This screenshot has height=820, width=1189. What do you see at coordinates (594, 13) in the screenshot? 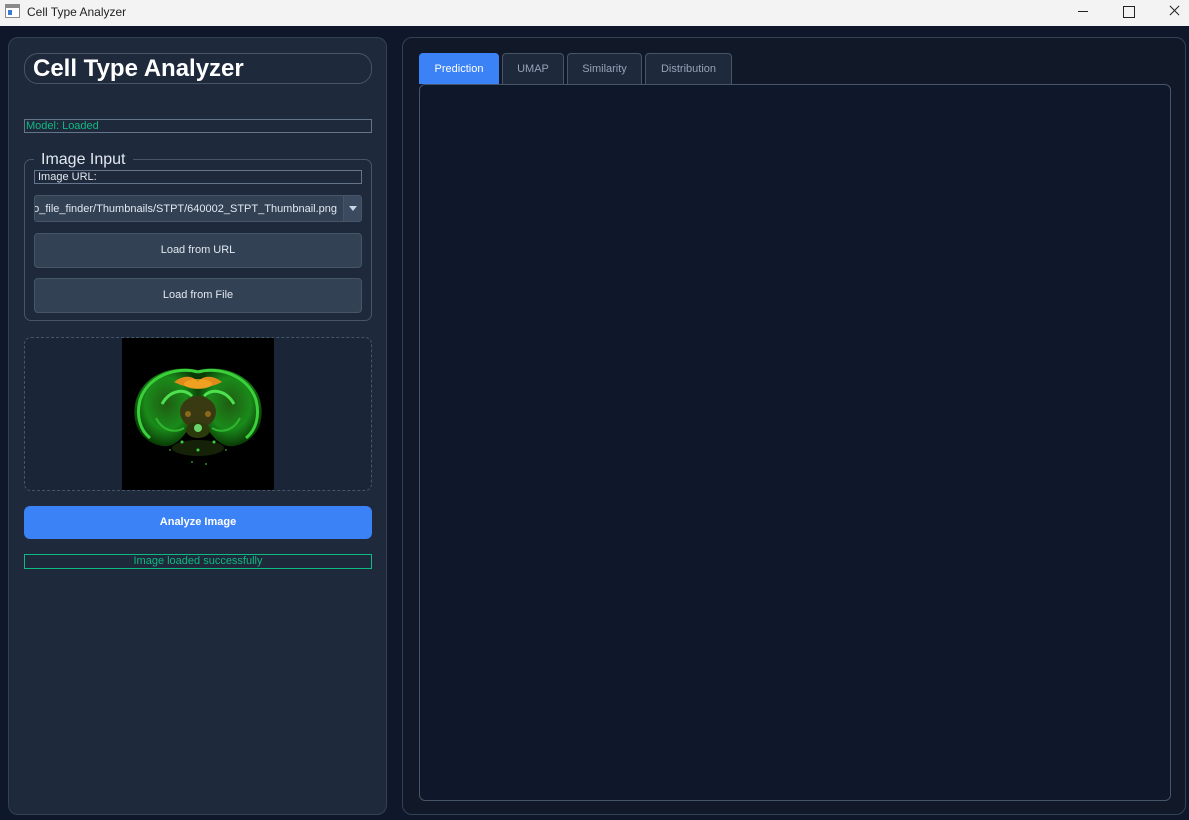
I see `title-bar: Cell Type Analyzer` at bounding box center [594, 13].